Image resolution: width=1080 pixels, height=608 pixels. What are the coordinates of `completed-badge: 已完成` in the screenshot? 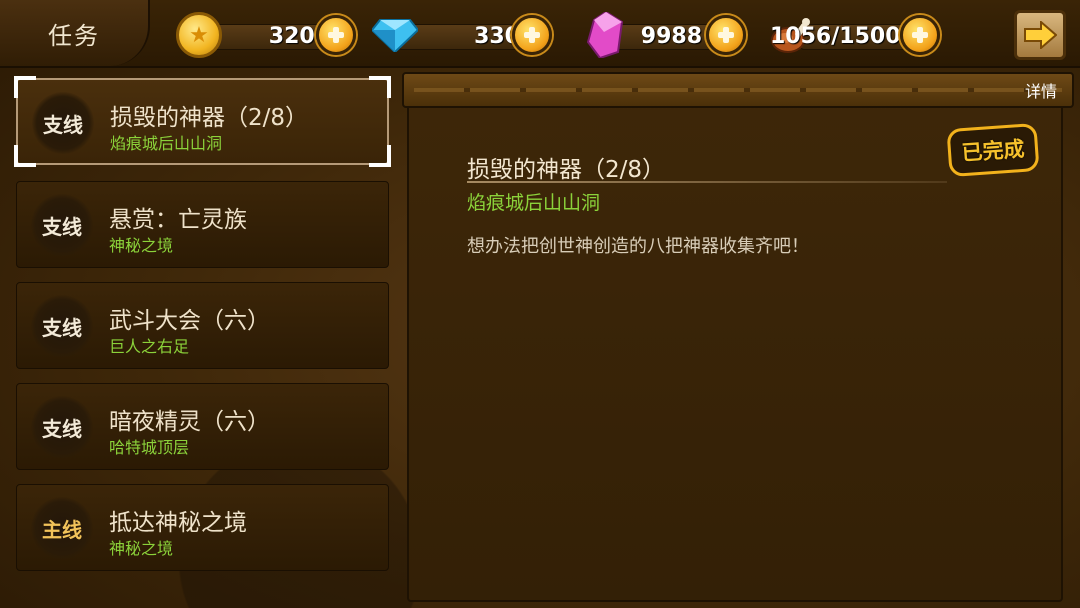 It's located at (993, 150).